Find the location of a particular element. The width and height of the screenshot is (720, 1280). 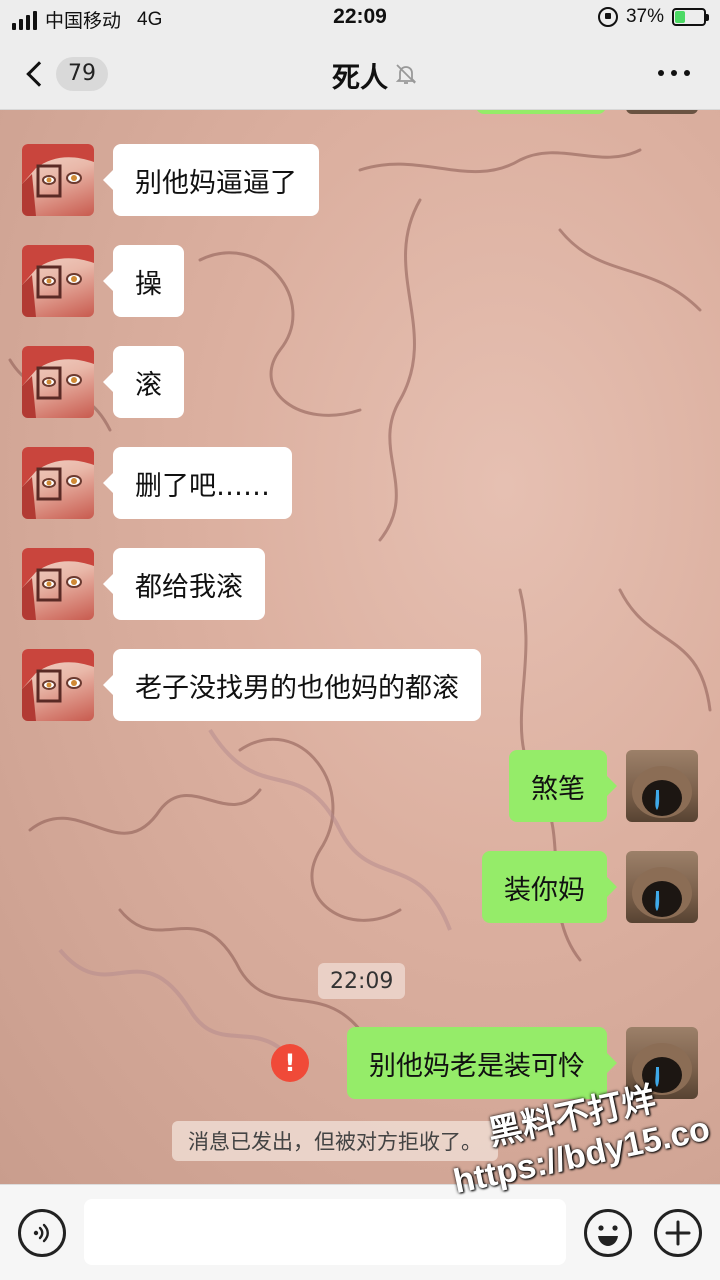

battery-level is located at coordinates (680, 17).